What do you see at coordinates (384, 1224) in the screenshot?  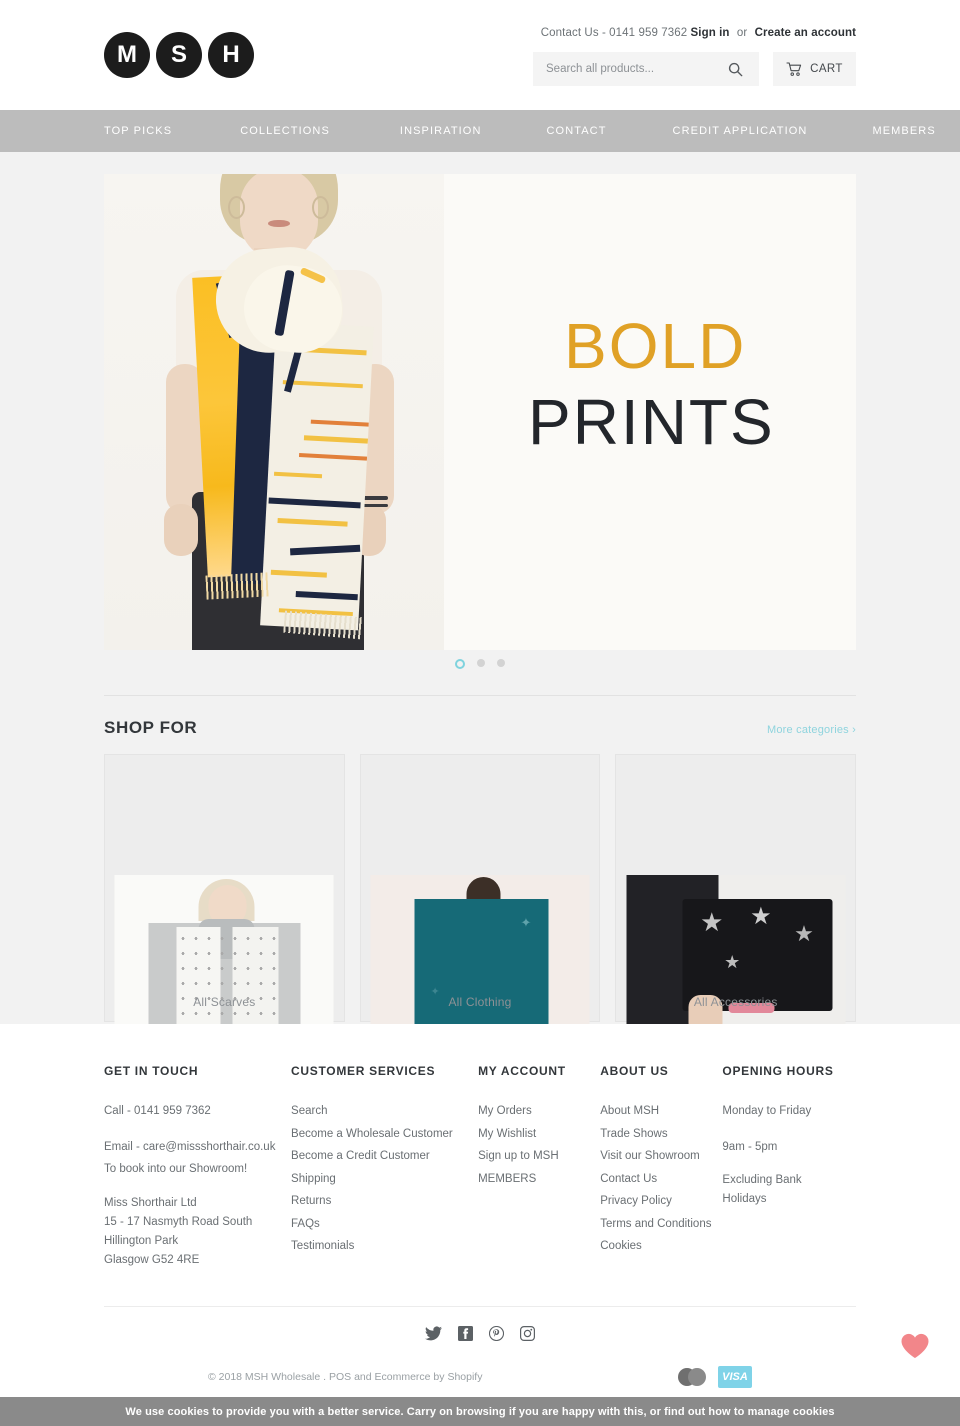 I see `footer-link-faqs: FAQs` at bounding box center [384, 1224].